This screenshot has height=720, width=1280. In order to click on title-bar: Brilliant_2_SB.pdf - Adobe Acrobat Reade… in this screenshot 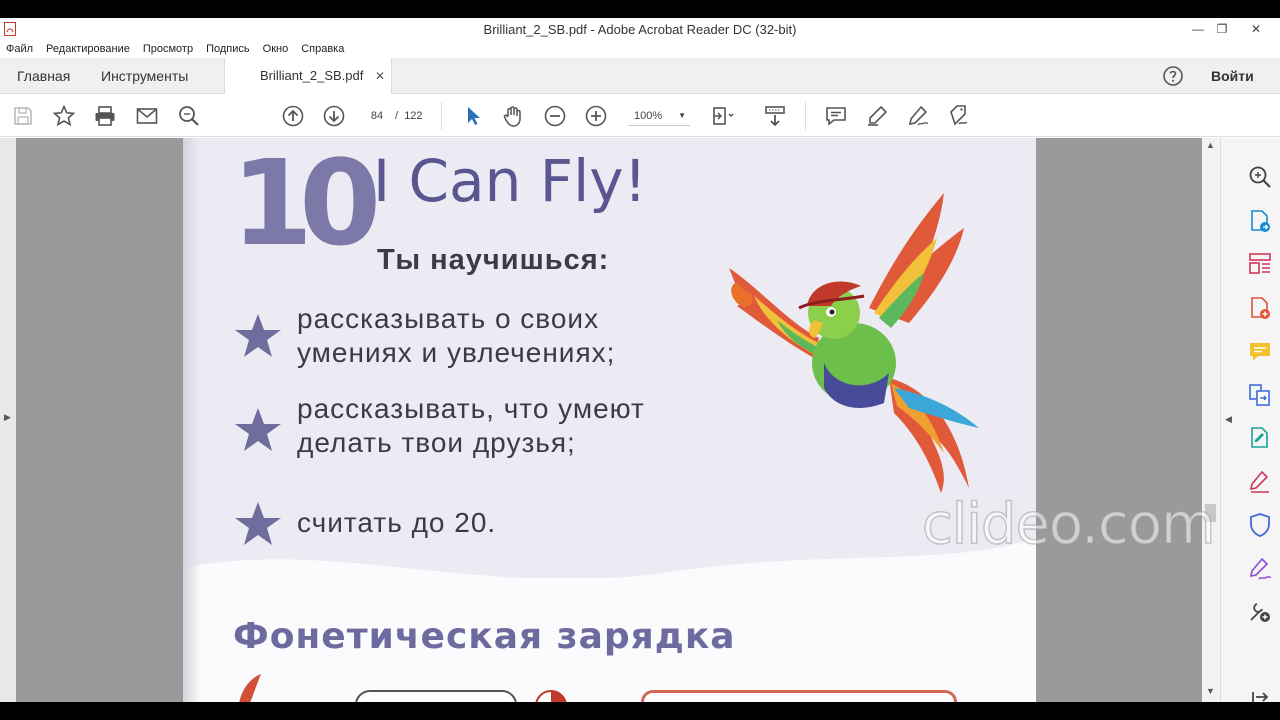, I will do `click(640, 29)`.